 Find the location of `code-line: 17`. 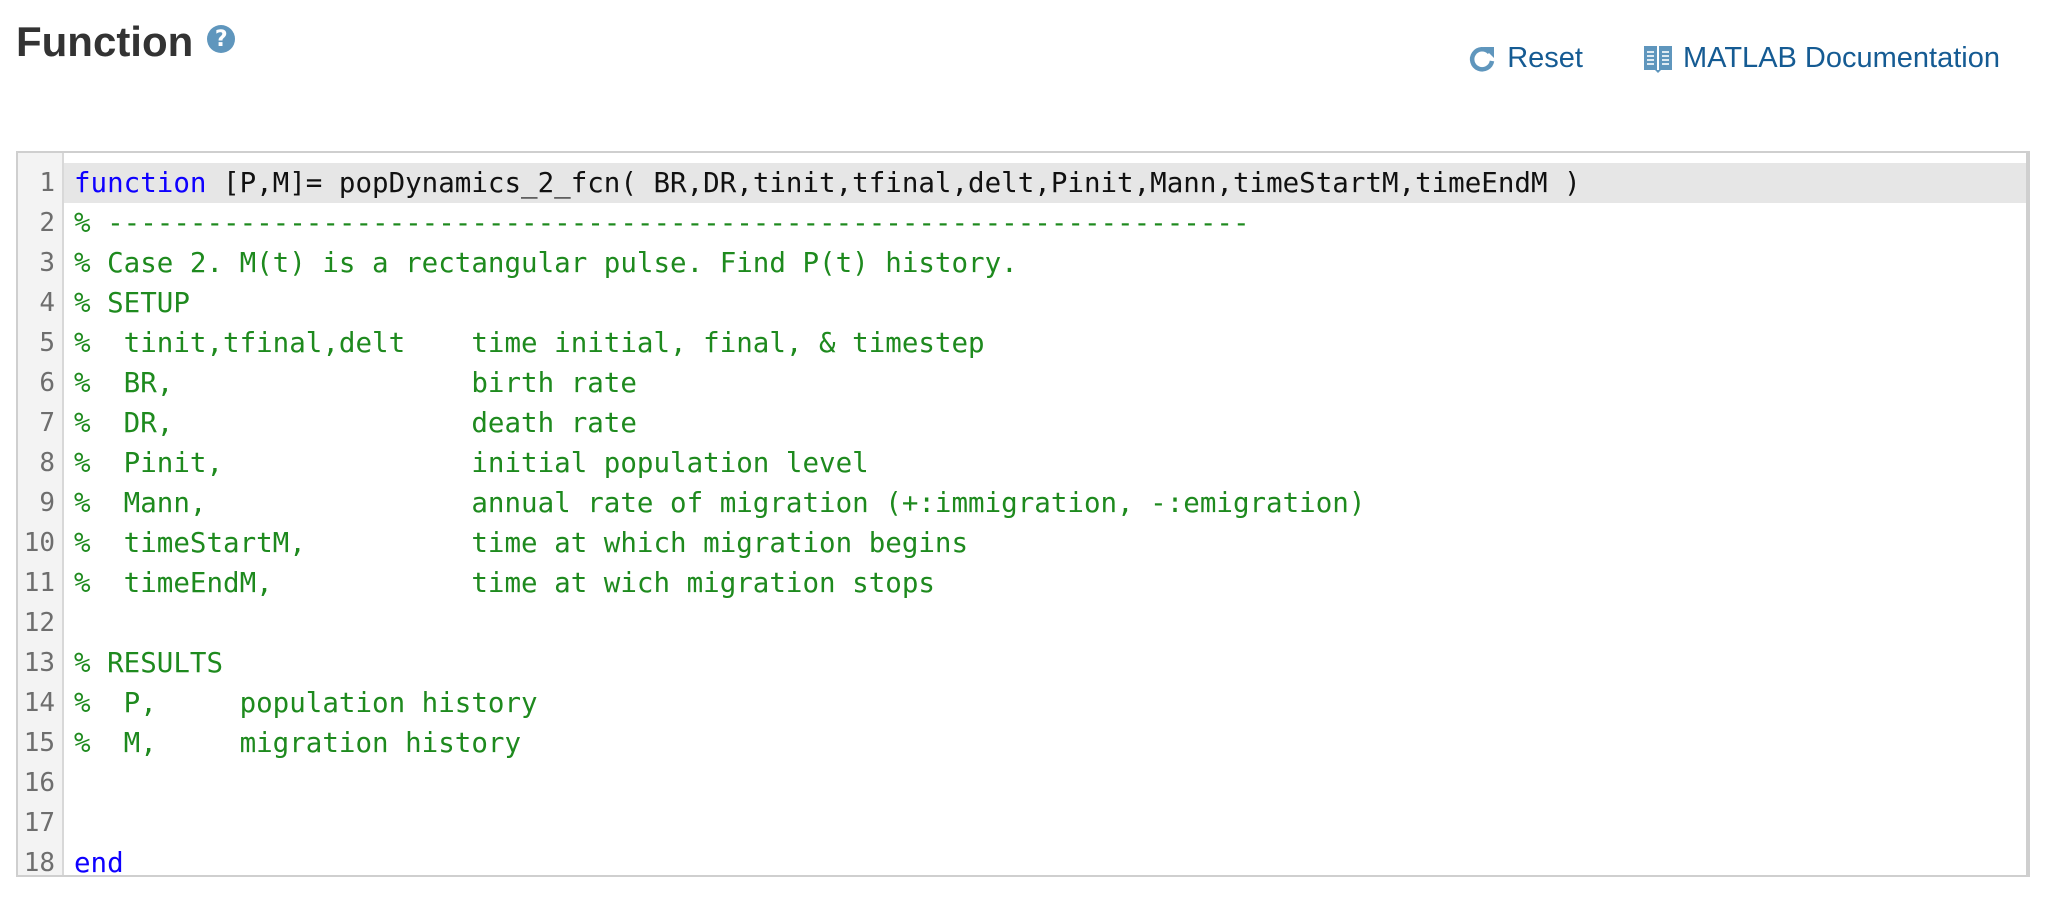

code-line: 17 is located at coordinates (1022, 823).